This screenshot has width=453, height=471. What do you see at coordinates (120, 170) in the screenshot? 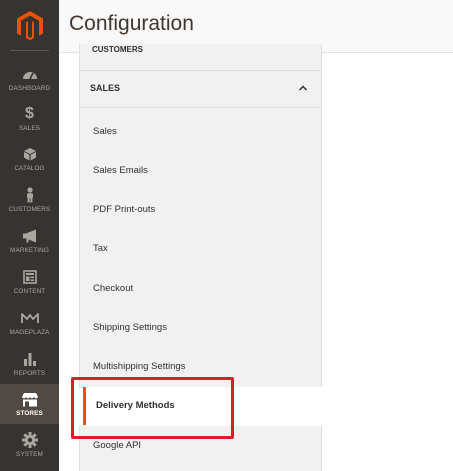
I see `tab-label: Sales Emails` at bounding box center [120, 170].